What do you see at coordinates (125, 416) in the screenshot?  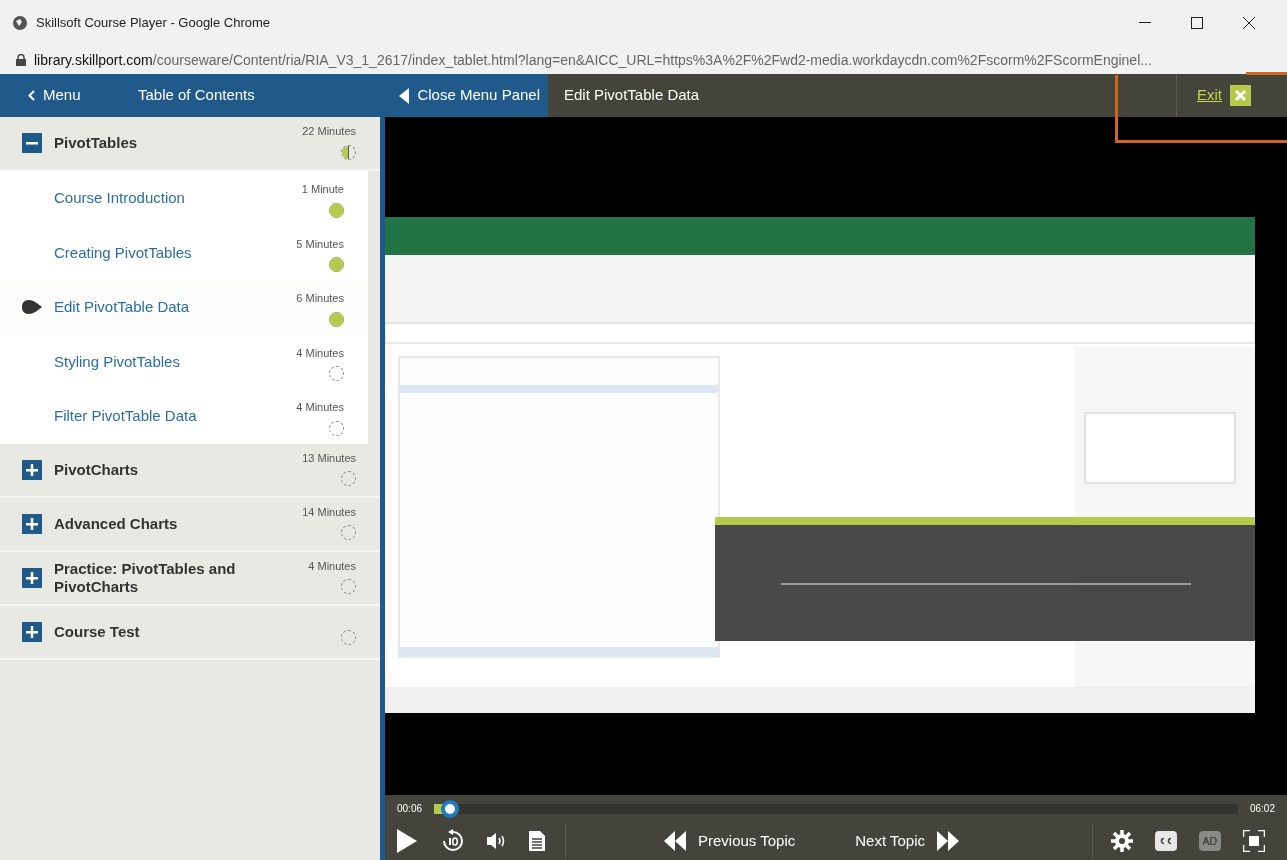 I see `topic-title: Filter PivotTable Data` at bounding box center [125, 416].